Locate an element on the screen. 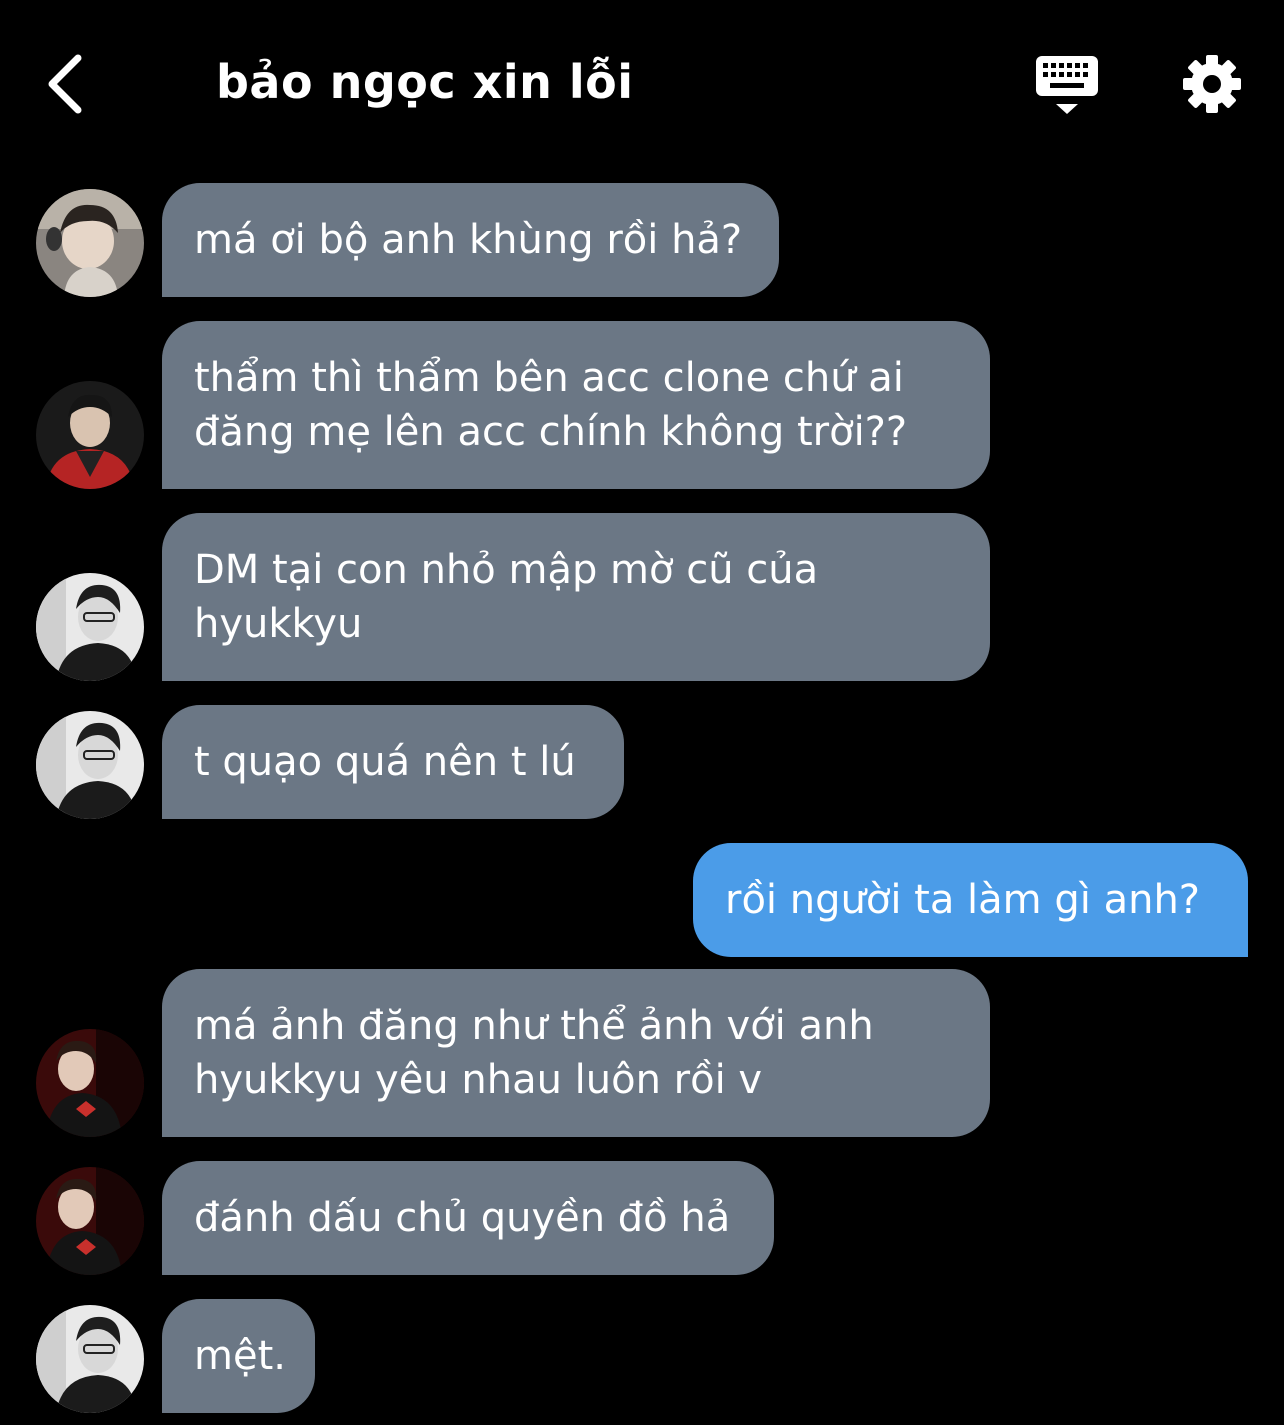  keyboard-button is located at coordinates (1068, 86).